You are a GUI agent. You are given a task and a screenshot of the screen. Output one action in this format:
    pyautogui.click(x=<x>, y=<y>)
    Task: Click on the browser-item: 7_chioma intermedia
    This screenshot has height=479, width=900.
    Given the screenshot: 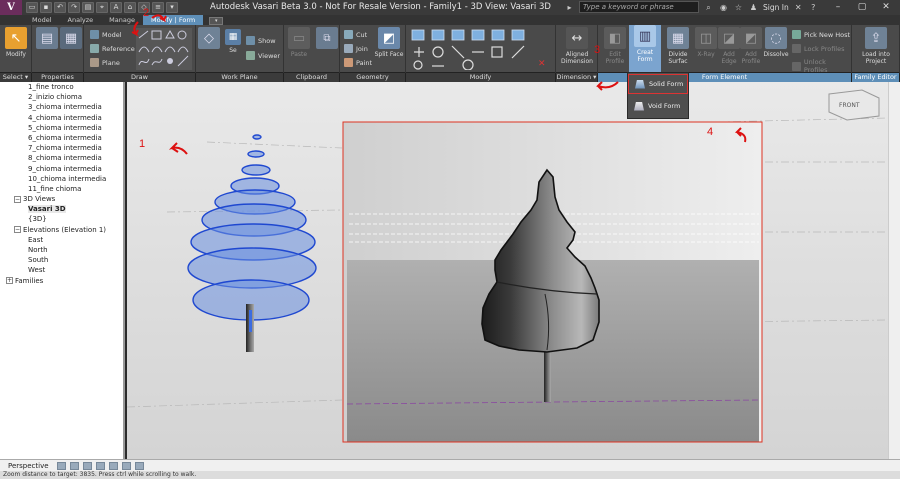 What is the action you would take?
    pyautogui.click(x=61, y=148)
    